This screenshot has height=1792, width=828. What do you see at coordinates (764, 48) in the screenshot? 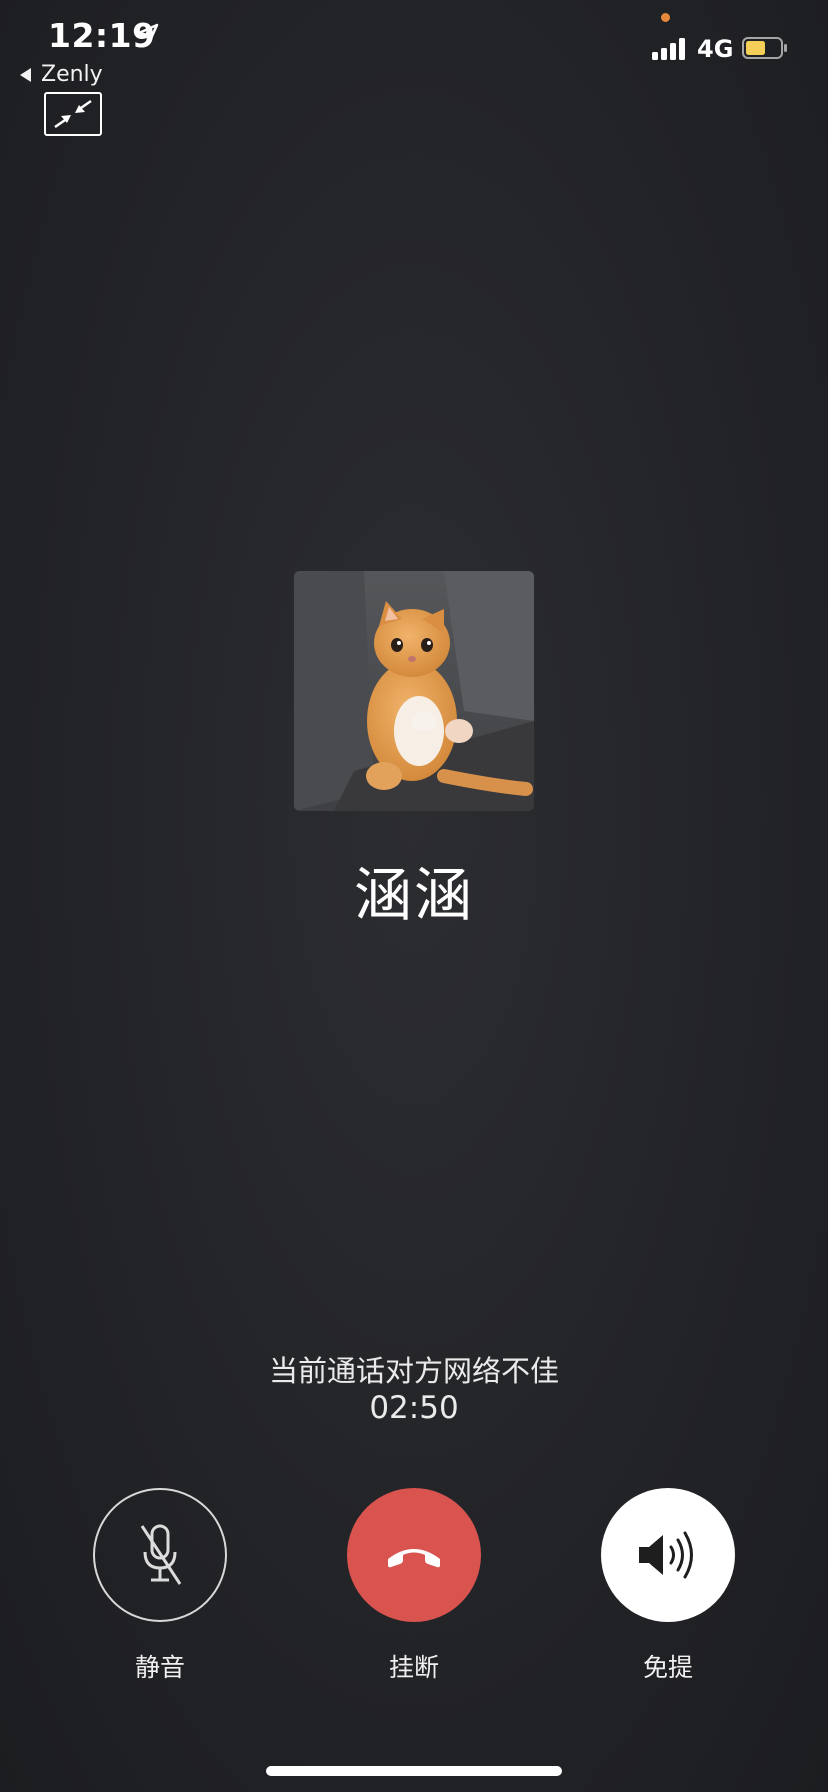
I see `battery-icon` at bounding box center [764, 48].